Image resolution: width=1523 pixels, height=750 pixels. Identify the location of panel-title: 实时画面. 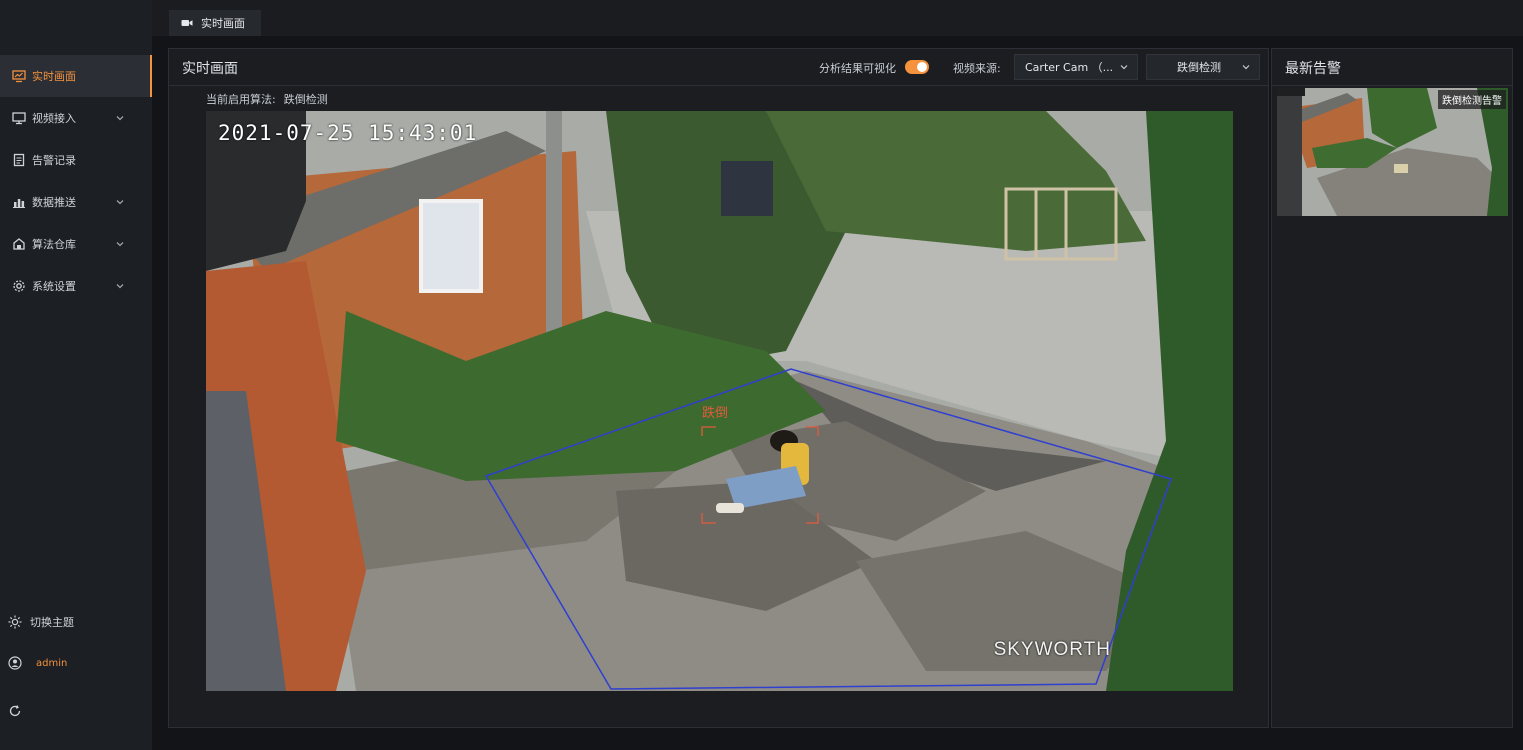
(210, 69).